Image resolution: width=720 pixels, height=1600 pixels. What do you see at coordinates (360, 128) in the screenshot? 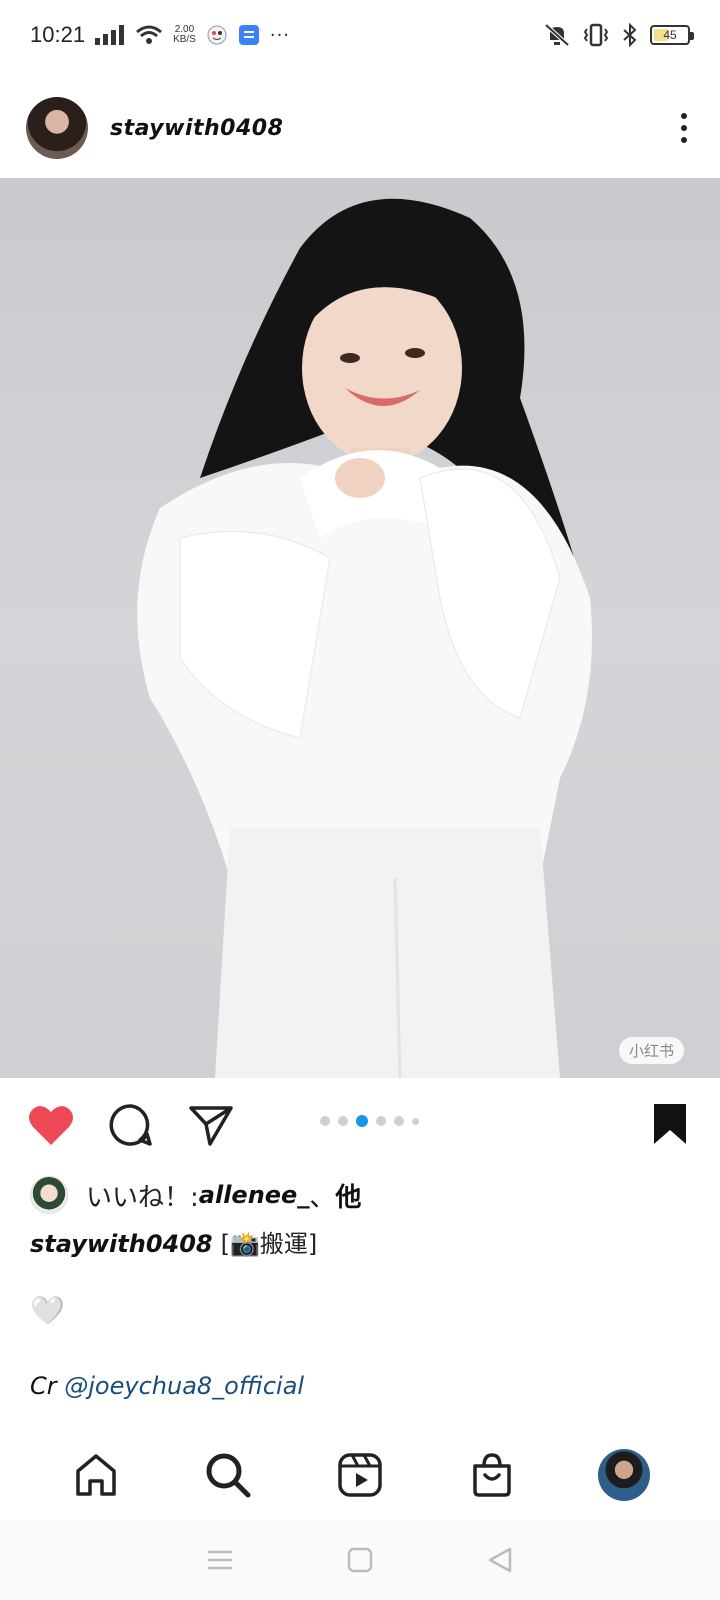
I see `post-header: staywith0408` at bounding box center [360, 128].